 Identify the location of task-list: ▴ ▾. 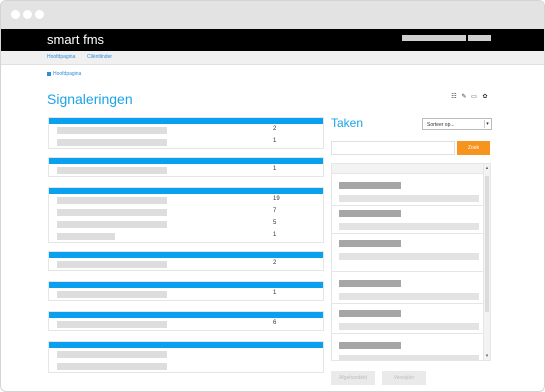
(411, 262).